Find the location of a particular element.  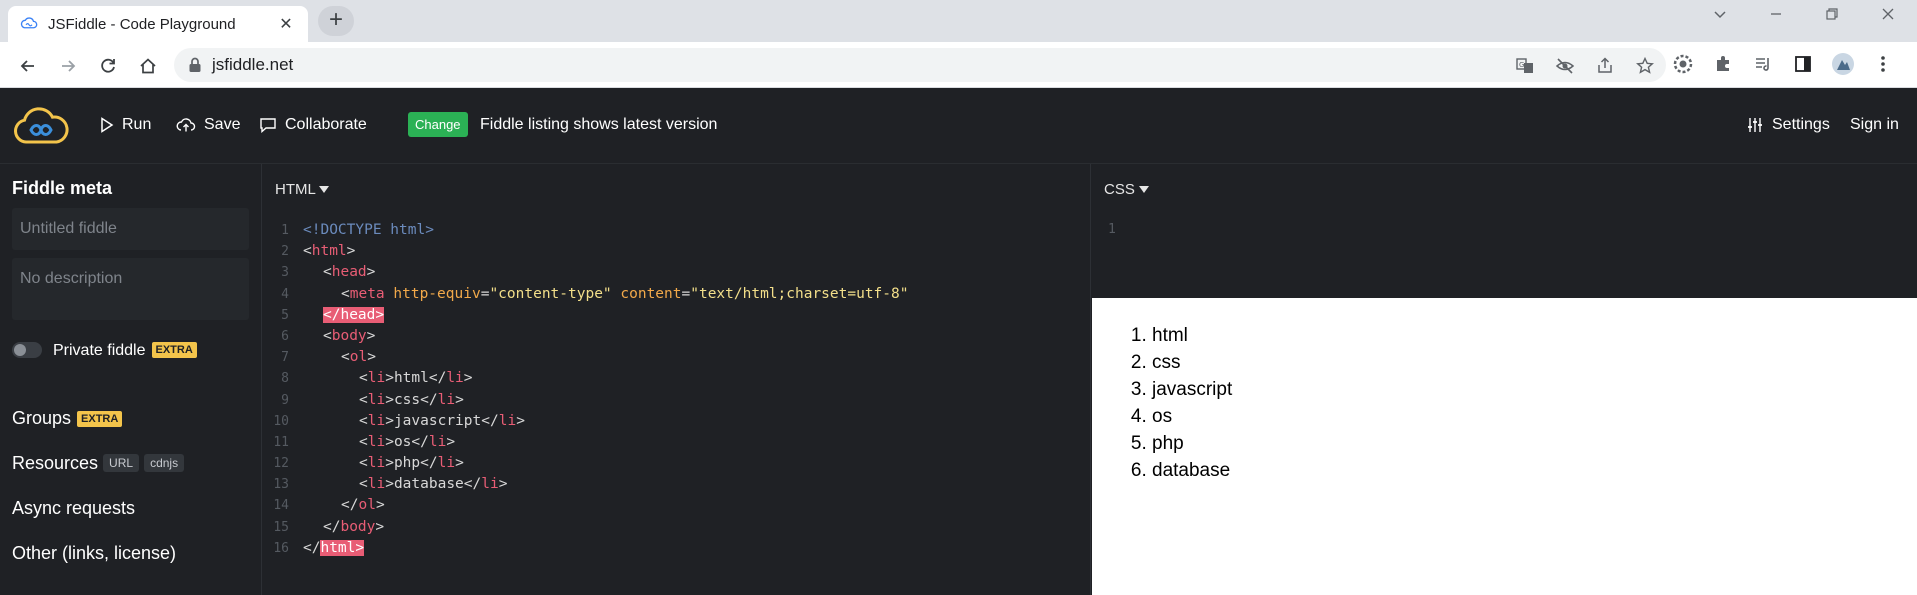

tab-search-icon is located at coordinates (1720, 16).